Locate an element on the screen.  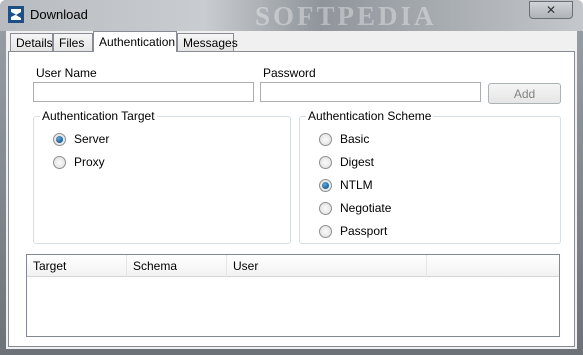
radio-server-label: Server is located at coordinates (92, 139).